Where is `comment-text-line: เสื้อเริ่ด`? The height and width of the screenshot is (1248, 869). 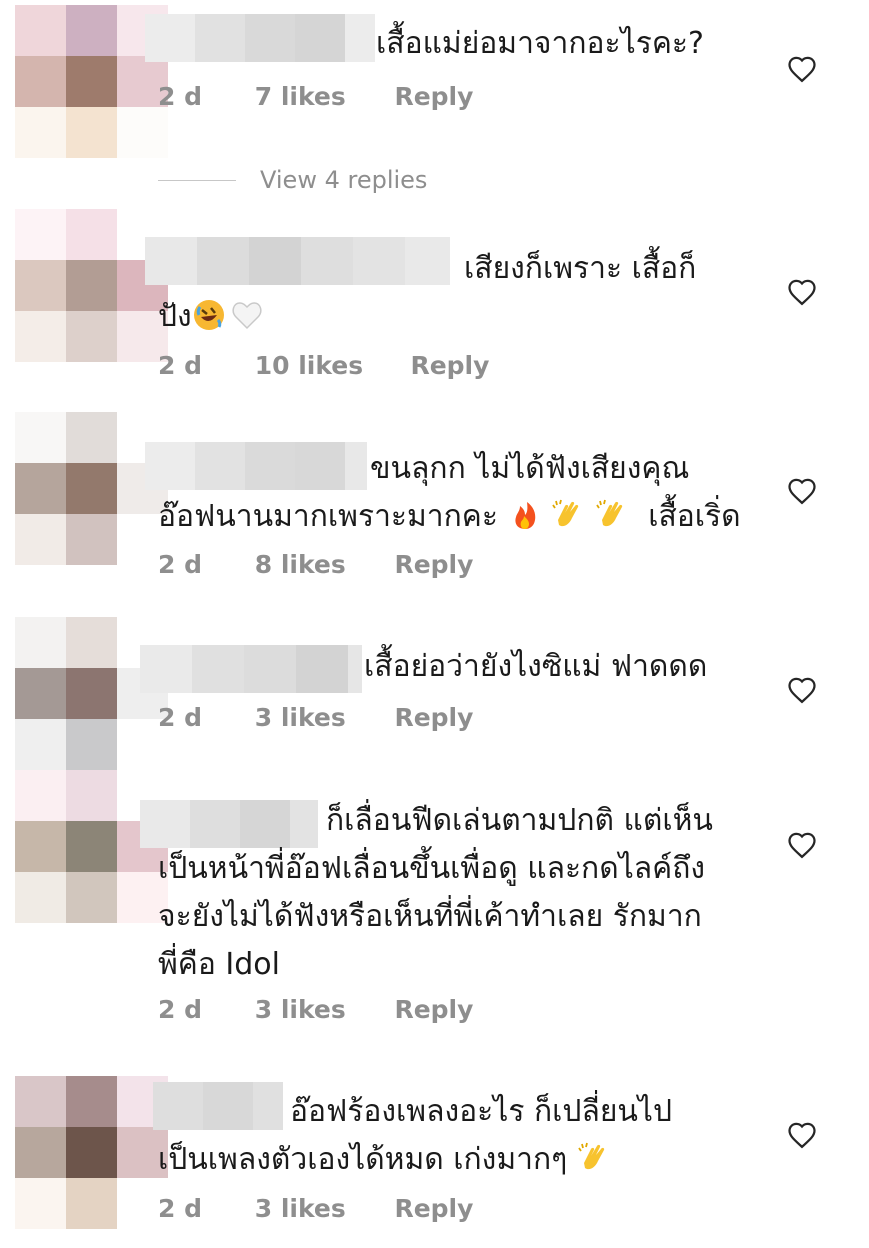
comment-text-line: เสื้อเริ่ด is located at coordinates (694, 516).